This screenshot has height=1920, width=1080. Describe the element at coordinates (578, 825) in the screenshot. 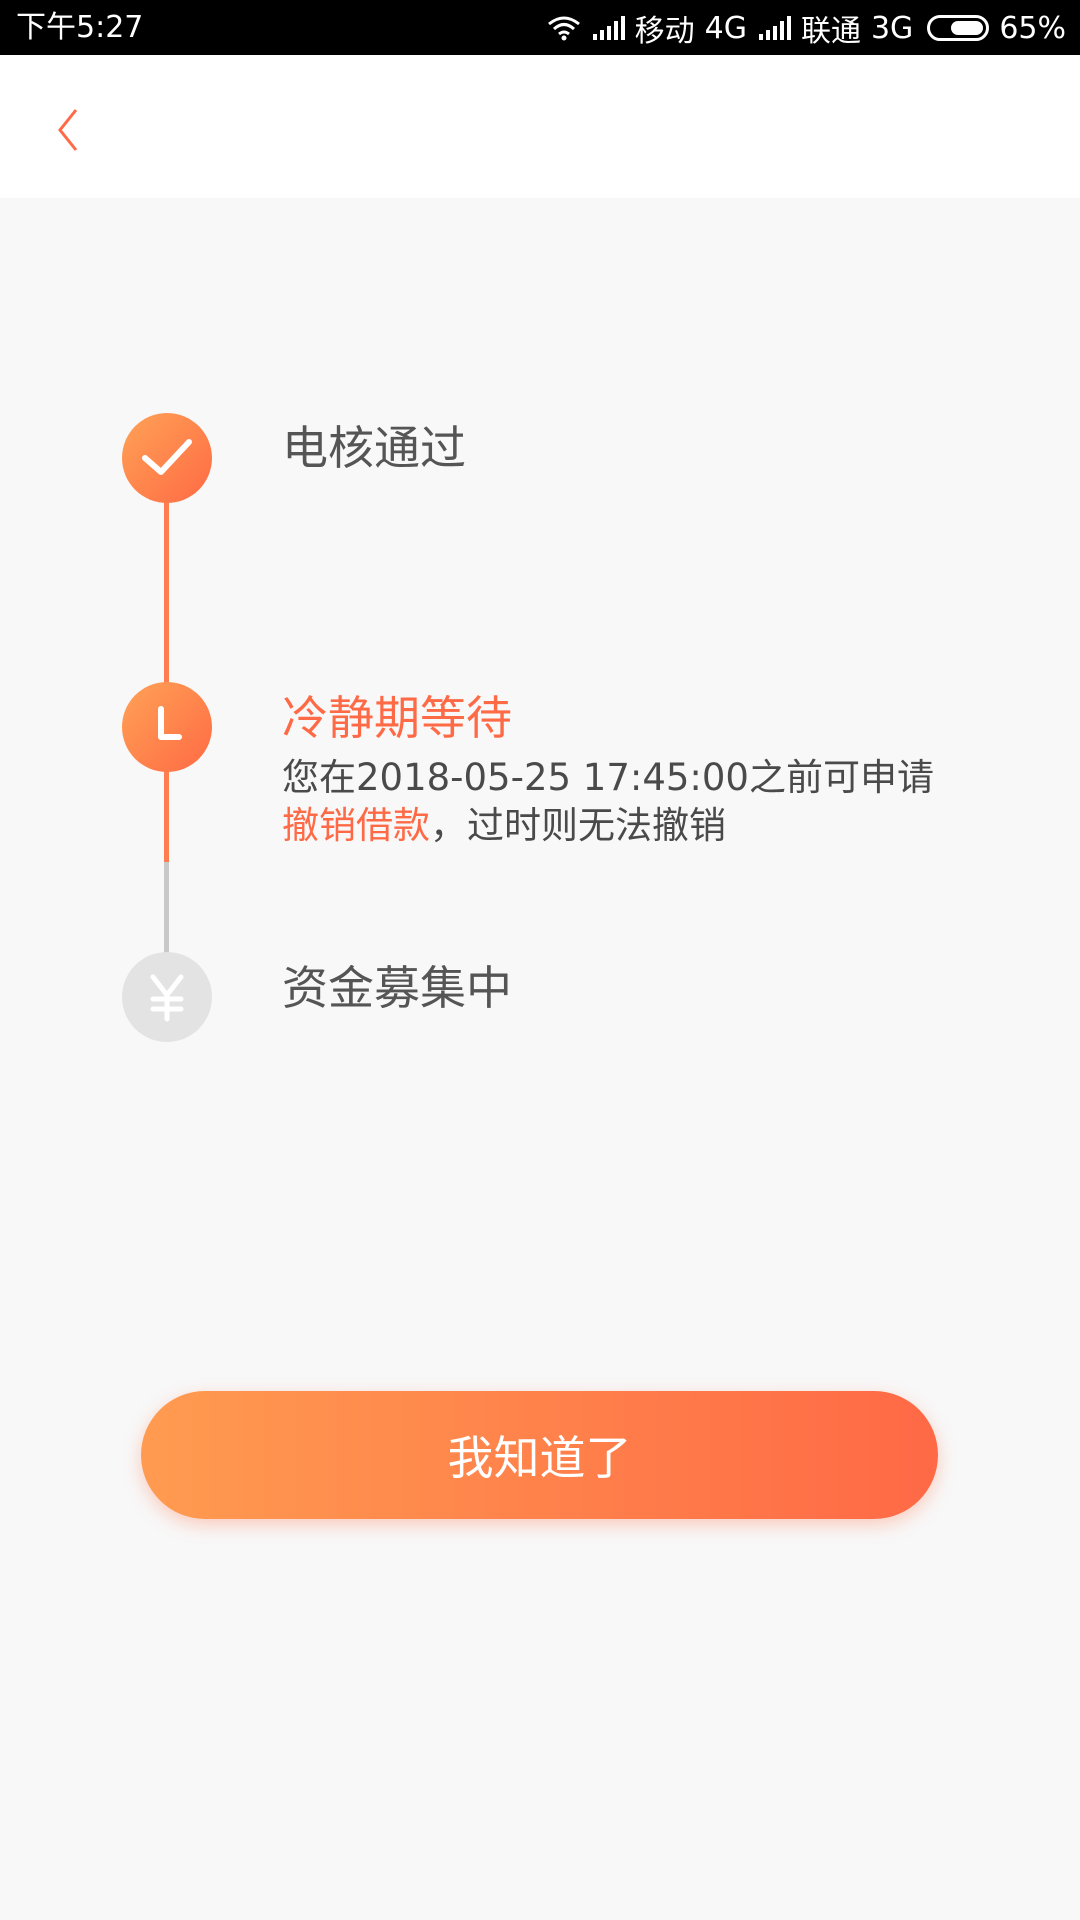

I see `description-text-suffix: ，过时则无法撤销` at that location.